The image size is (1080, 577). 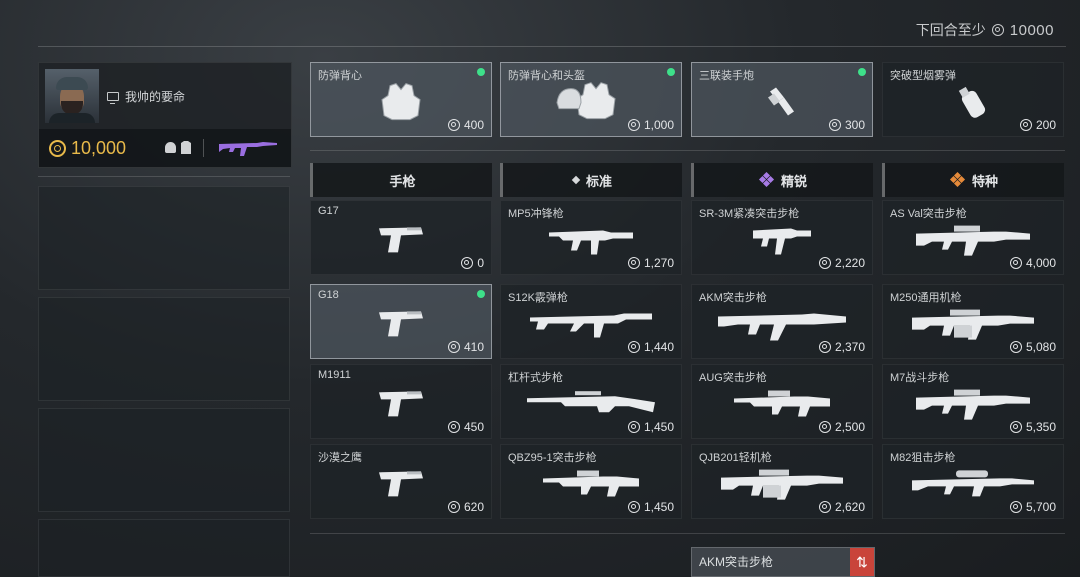 I want to click on lever-weapon-icon, so click(x=591, y=401).